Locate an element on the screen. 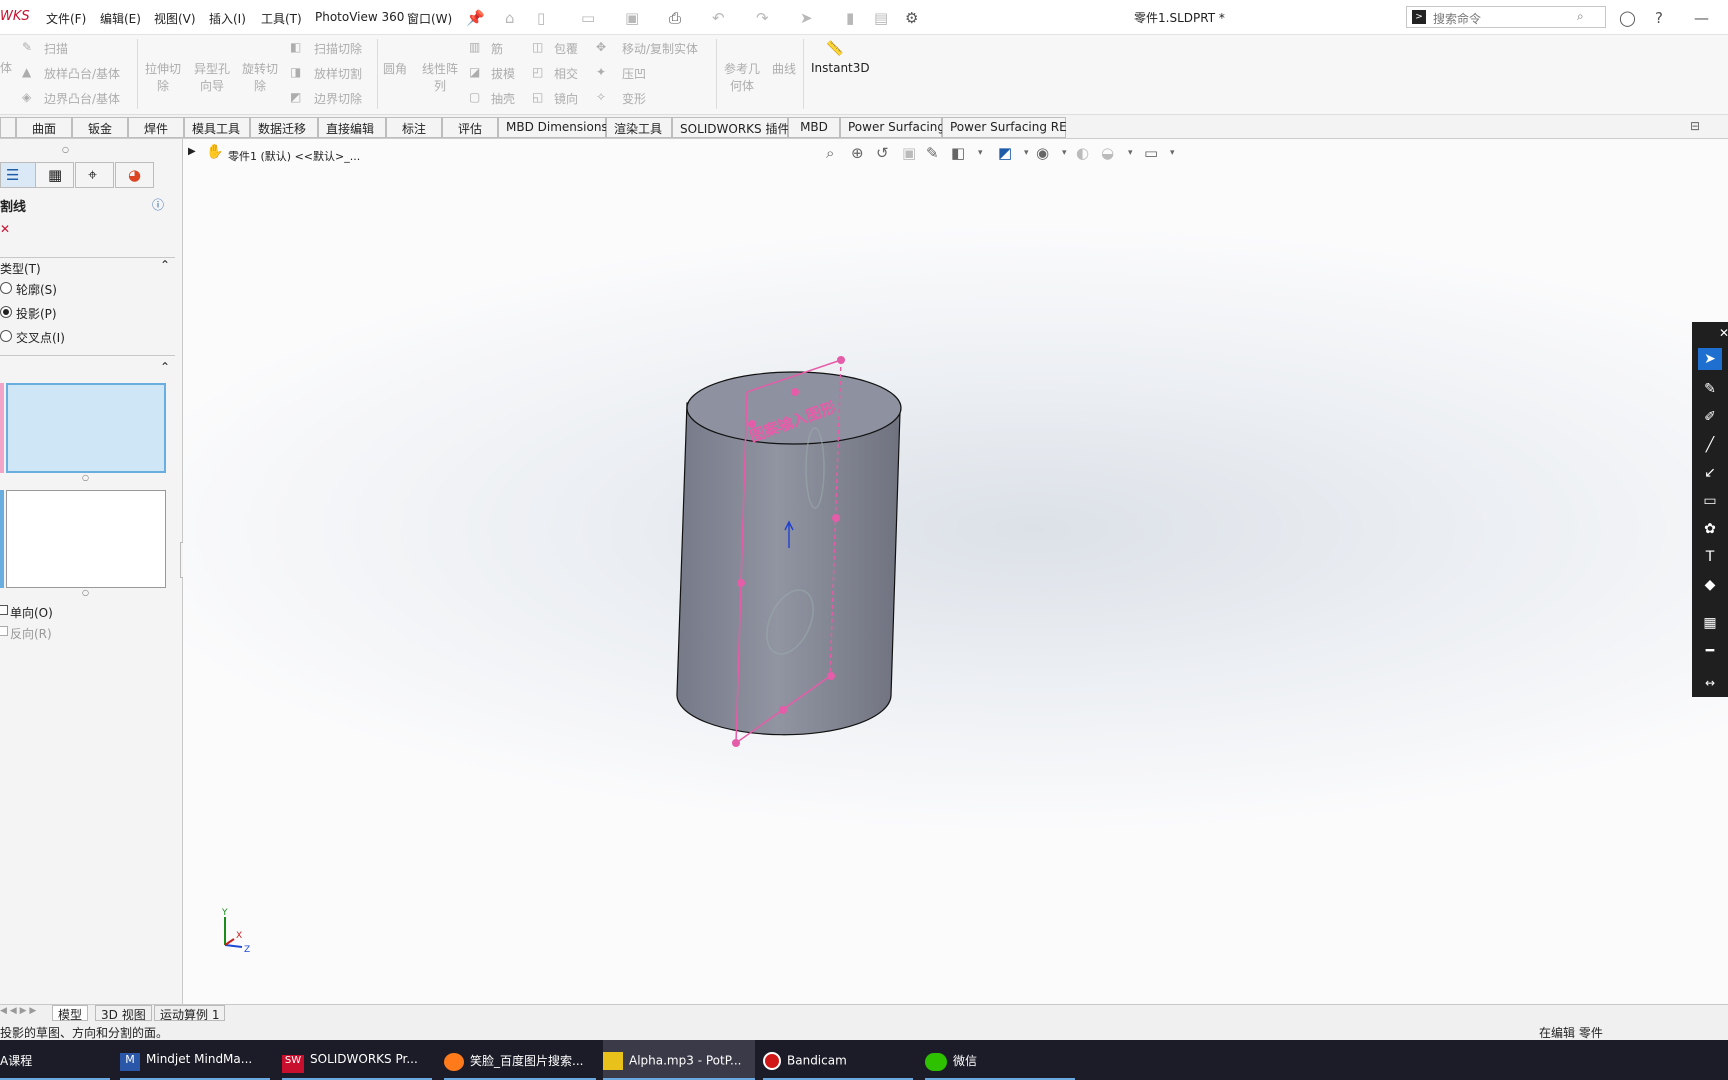  tab-mbd-dimensions: MBD Dimensions is located at coordinates (553, 127).